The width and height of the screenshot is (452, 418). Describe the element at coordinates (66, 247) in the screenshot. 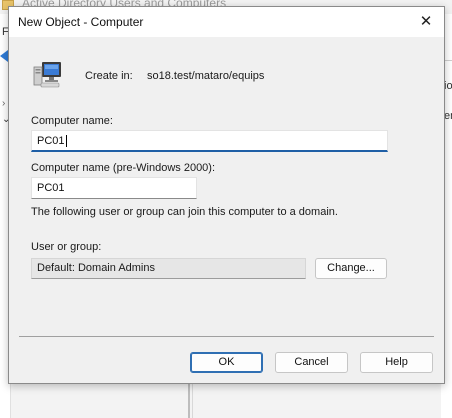

I see `user-group-label: User or group:` at that location.